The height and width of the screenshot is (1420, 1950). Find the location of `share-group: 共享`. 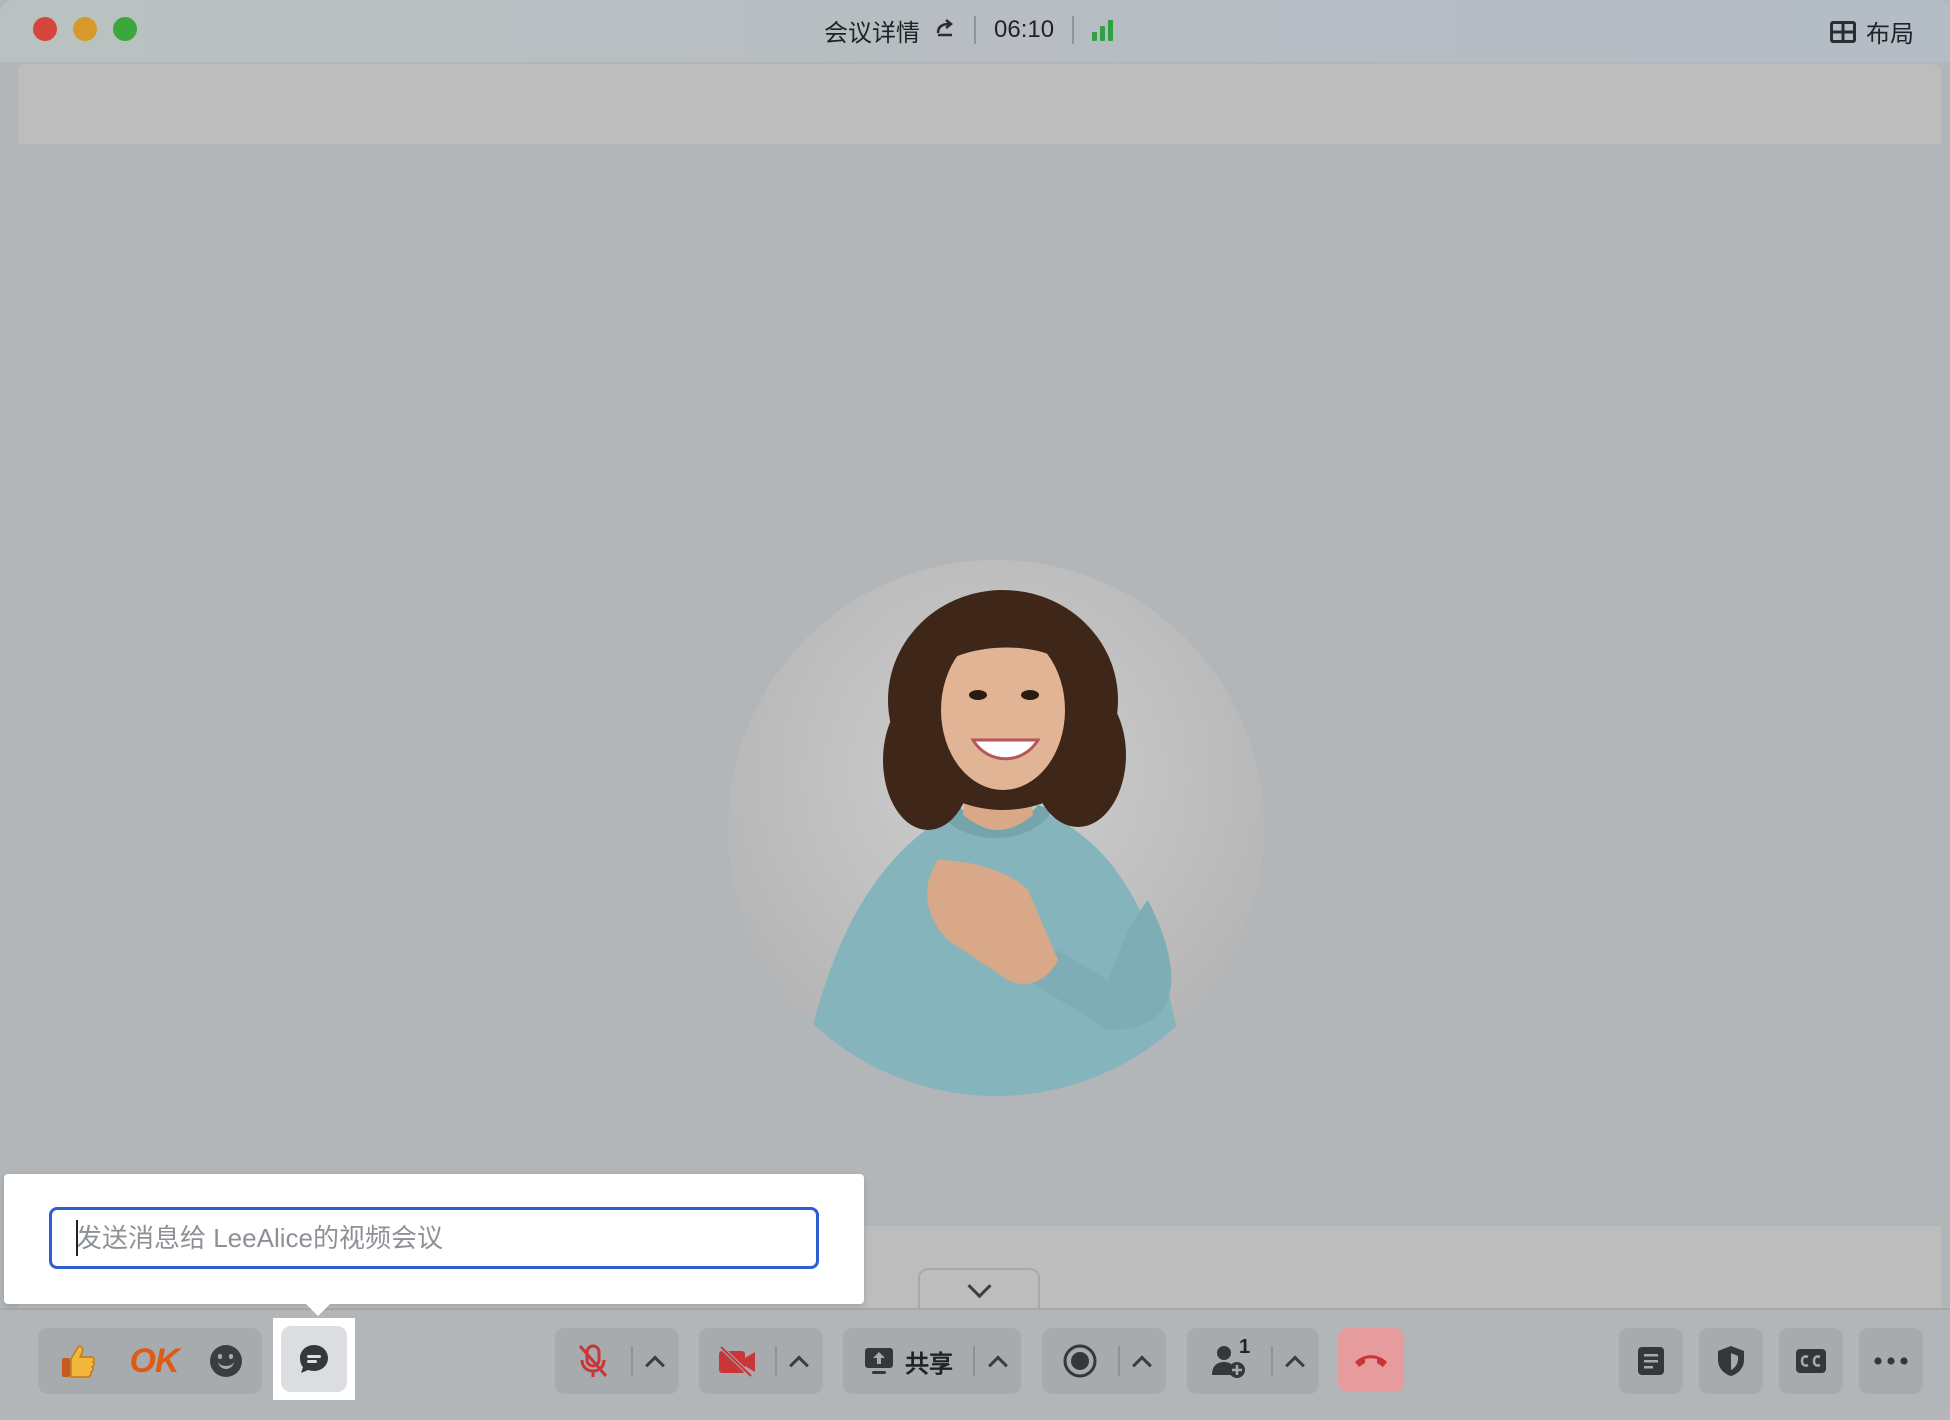

share-group: 共享 is located at coordinates (932, 1361).